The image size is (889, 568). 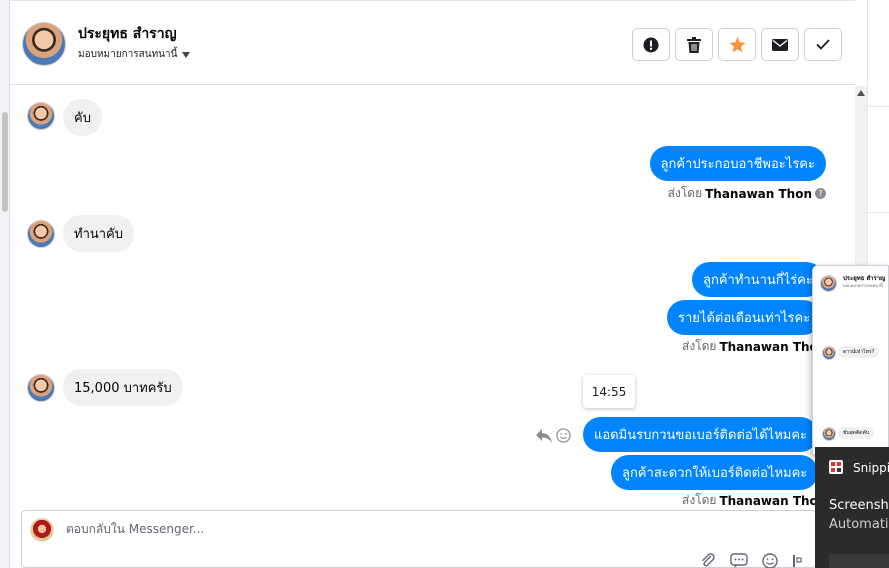 I want to click on star-icon, so click(x=737, y=44).